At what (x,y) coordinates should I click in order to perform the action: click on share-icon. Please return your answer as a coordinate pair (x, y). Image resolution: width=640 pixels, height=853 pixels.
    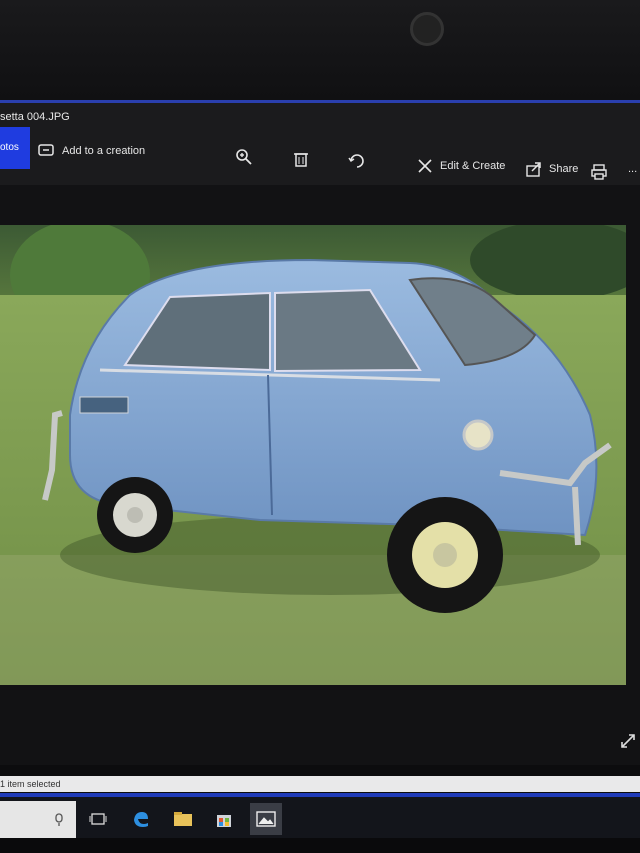
    Looking at the image, I should click on (533, 169).